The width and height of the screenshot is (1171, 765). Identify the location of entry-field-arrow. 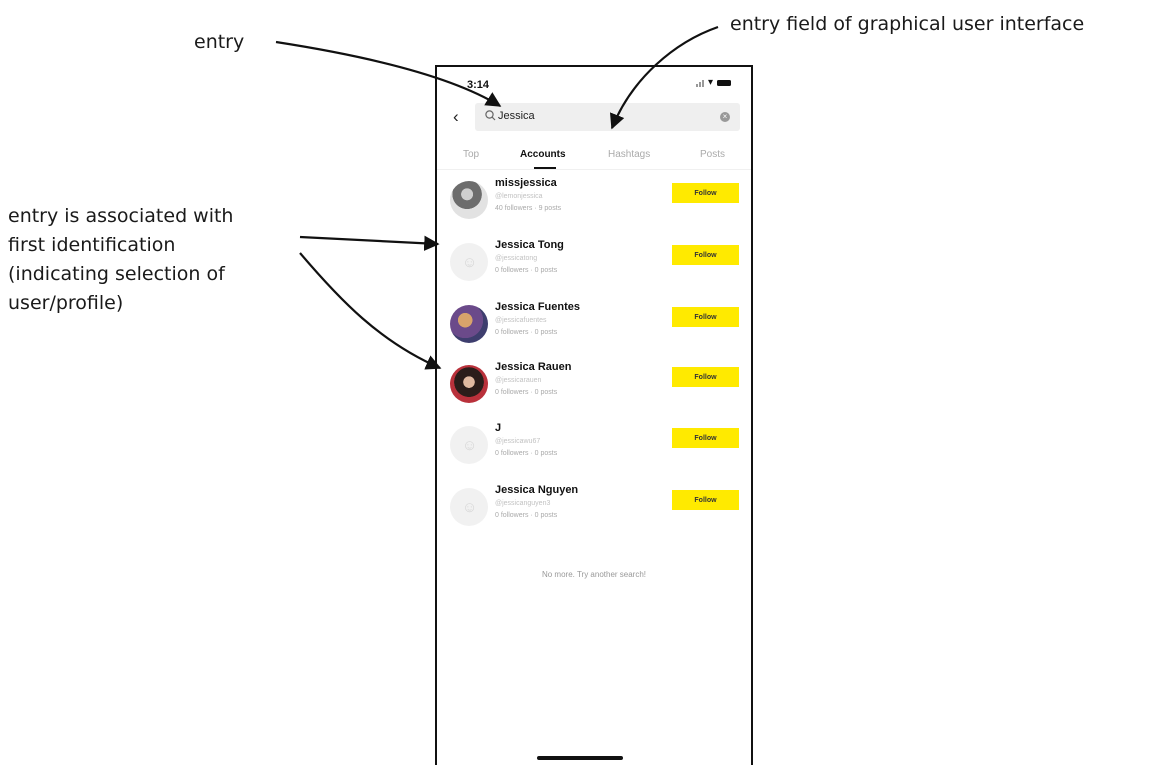
(664, 77).